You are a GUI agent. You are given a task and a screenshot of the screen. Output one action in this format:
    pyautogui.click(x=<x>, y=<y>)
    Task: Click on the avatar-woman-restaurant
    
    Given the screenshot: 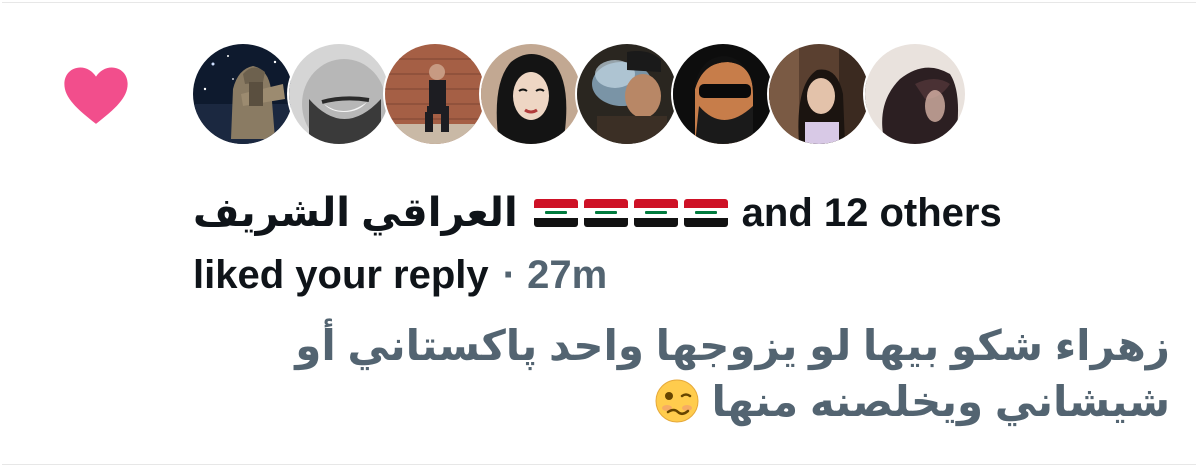 What is the action you would take?
    pyautogui.click(x=819, y=94)
    